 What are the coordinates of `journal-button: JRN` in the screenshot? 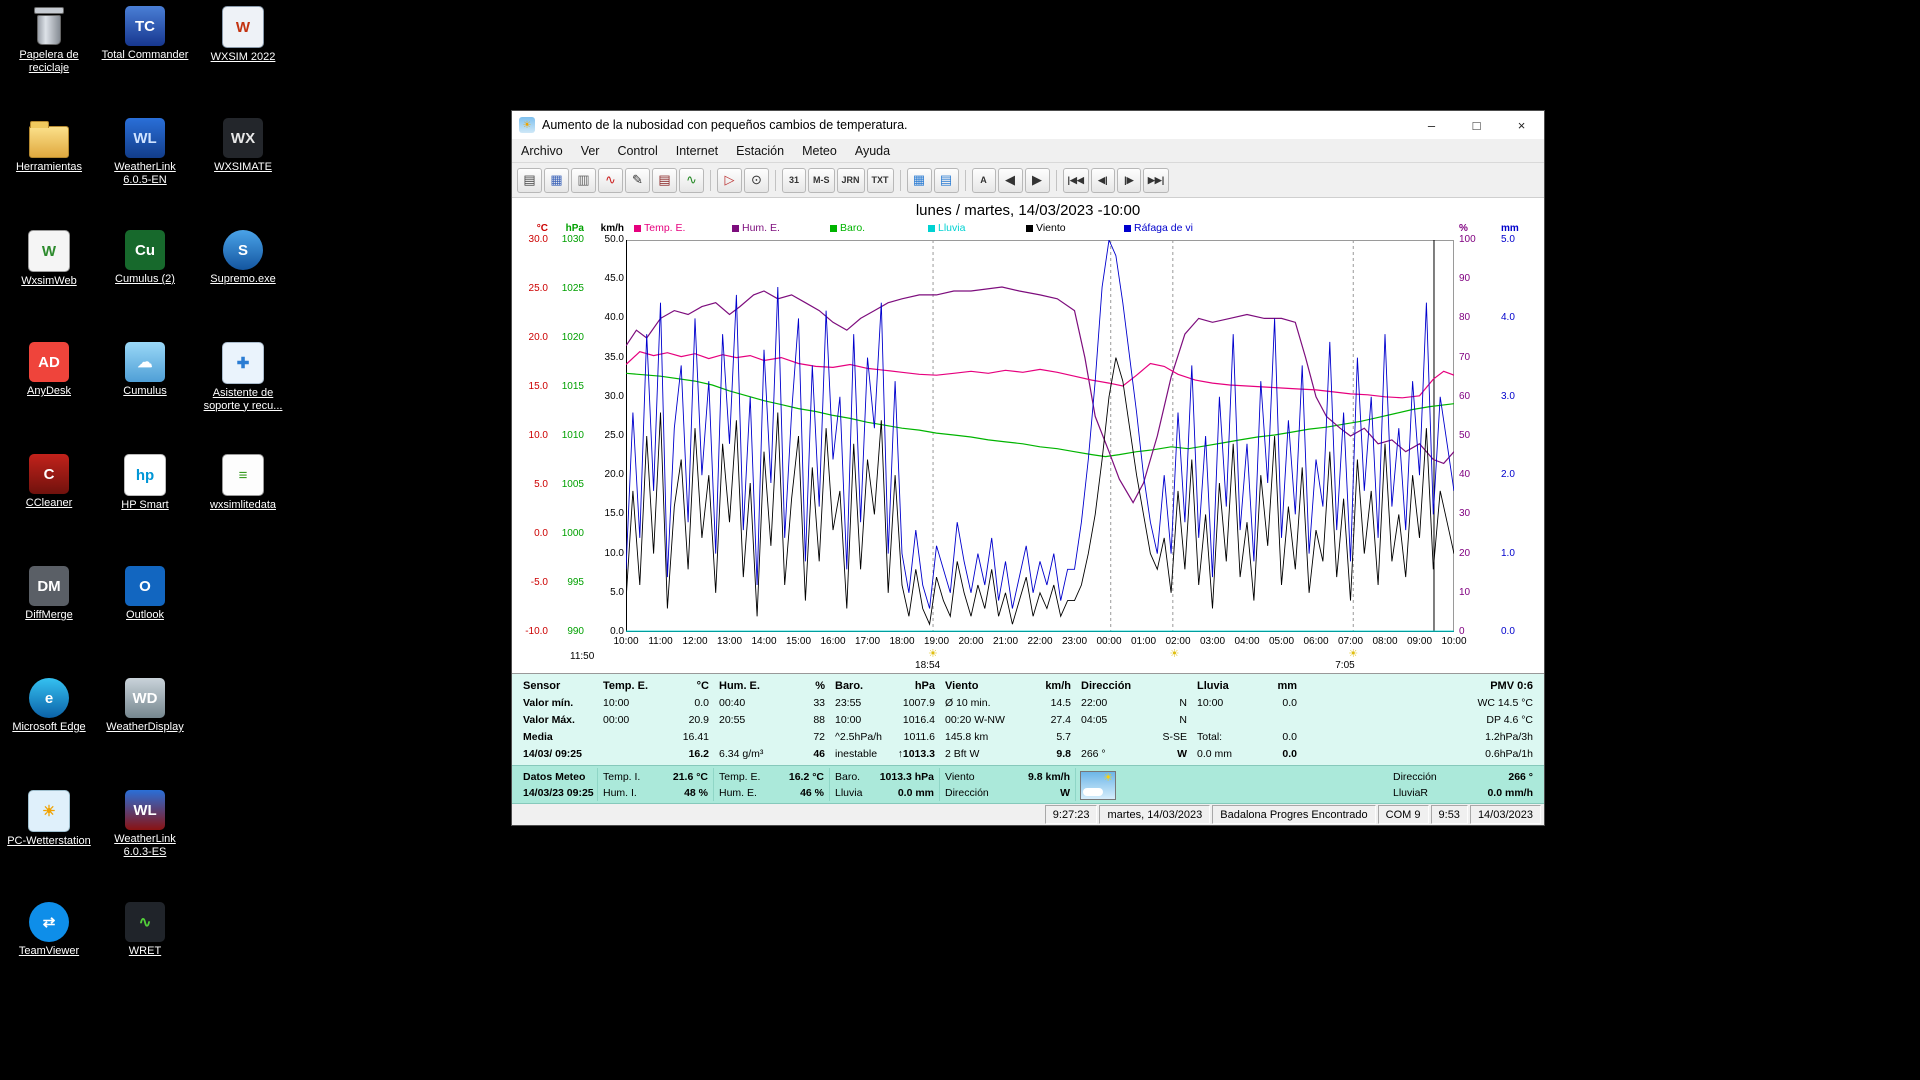 It's located at (850, 180).